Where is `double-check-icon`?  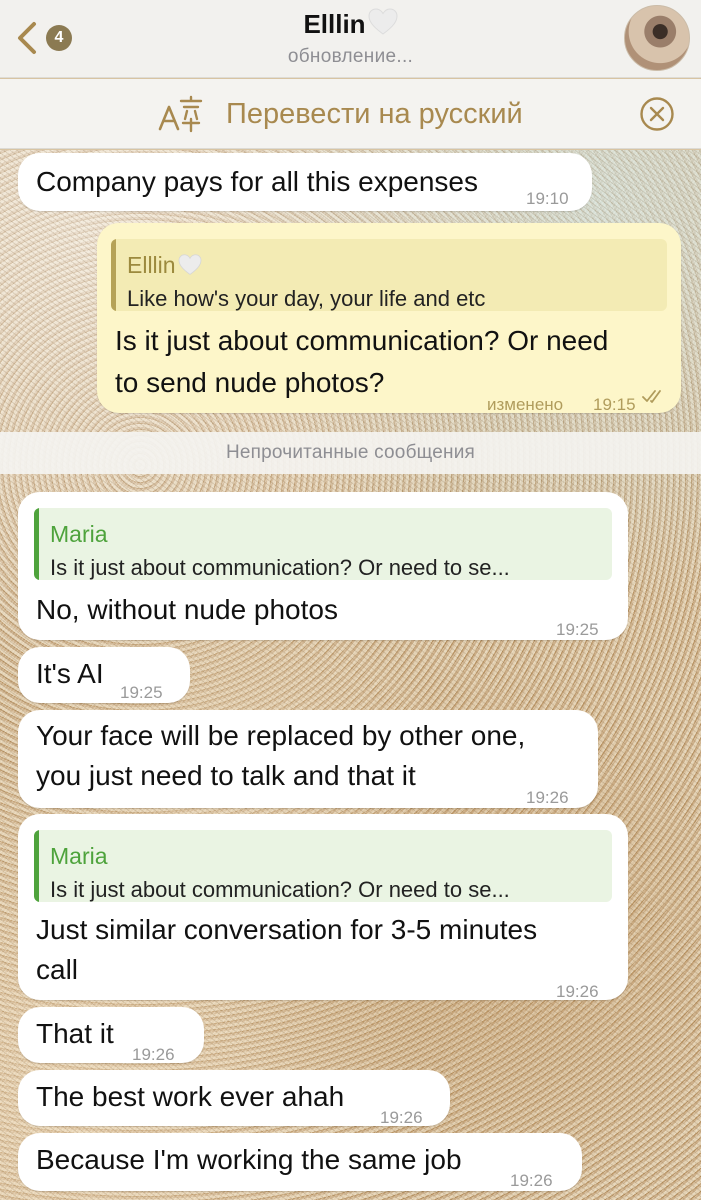 double-check-icon is located at coordinates (651, 396).